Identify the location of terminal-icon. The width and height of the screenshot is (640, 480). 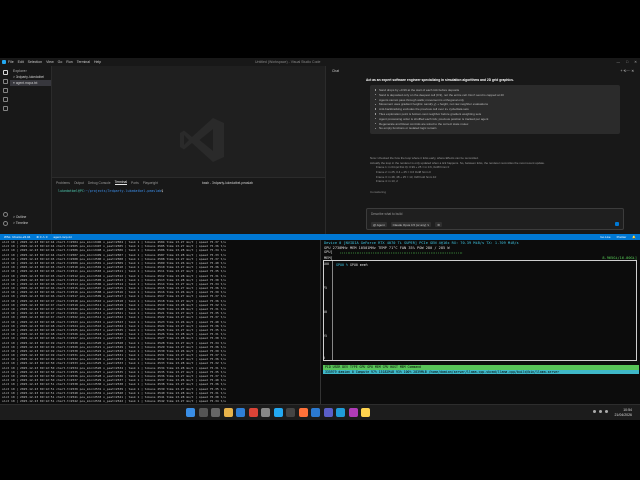
(290, 412).